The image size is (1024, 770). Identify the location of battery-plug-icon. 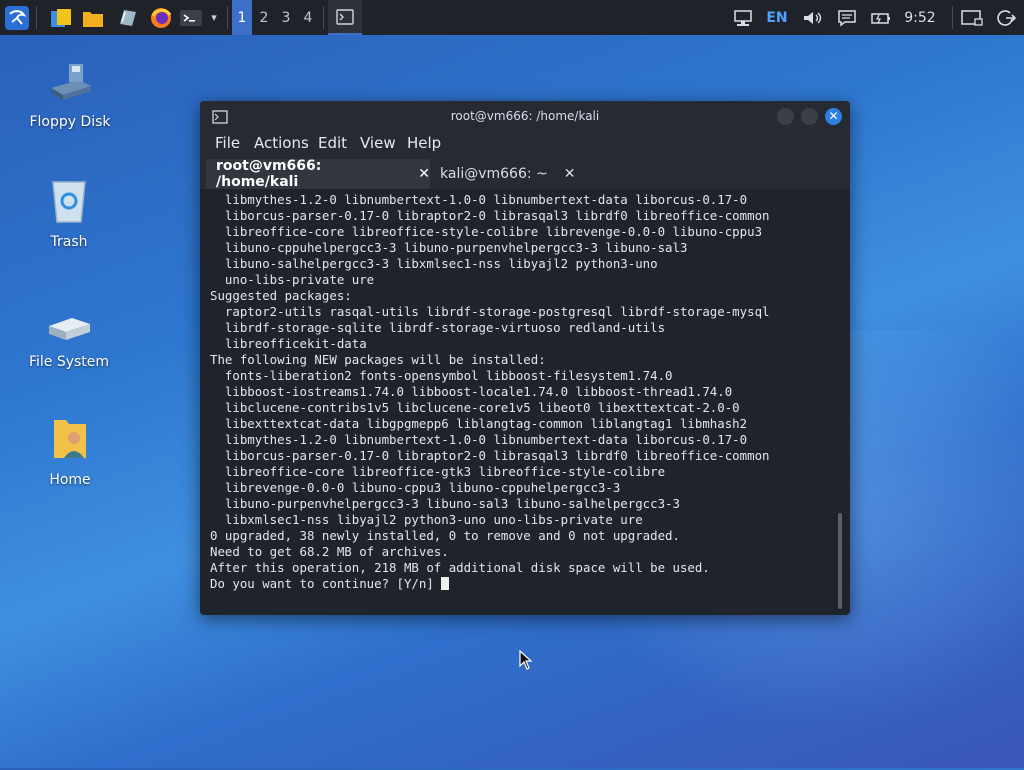
(880, 18).